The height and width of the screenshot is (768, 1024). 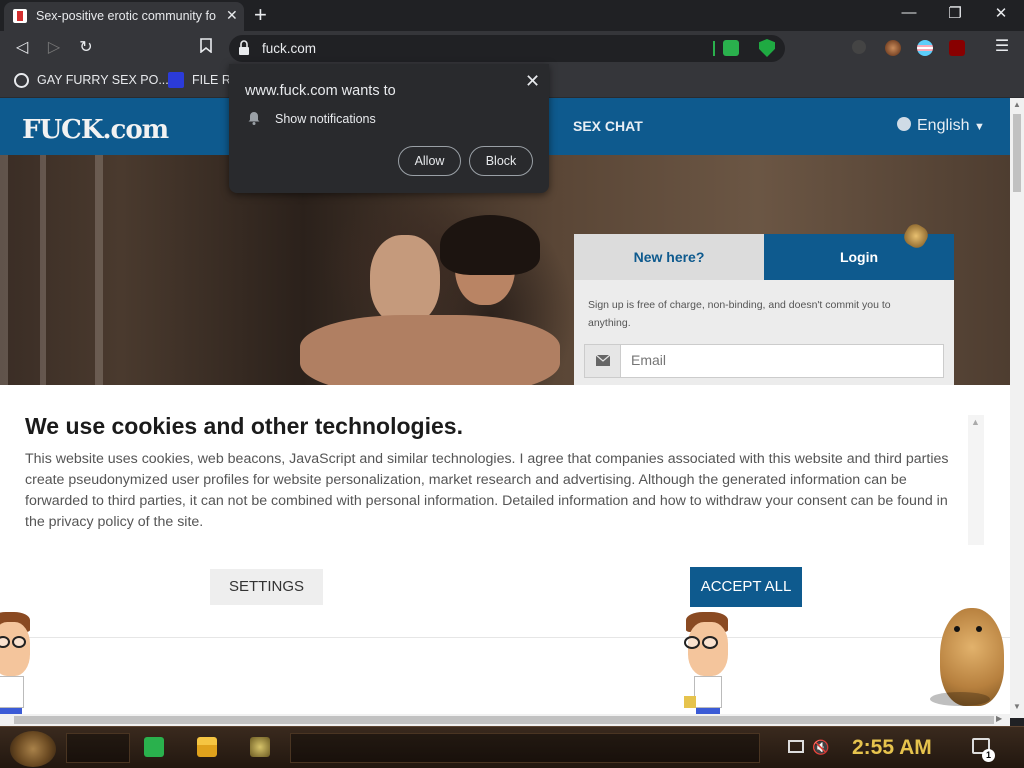 I want to click on file-explorer-icon, so click(x=207, y=747).